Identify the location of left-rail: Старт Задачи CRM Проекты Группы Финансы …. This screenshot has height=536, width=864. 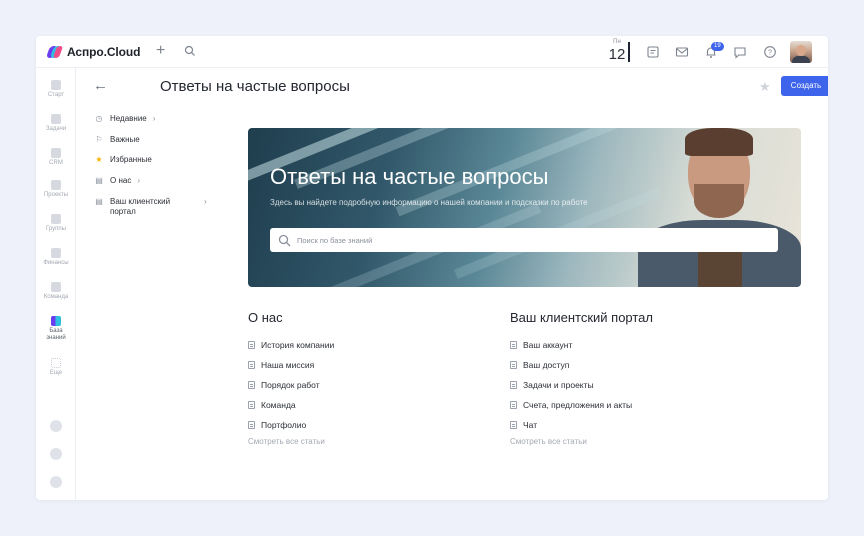
(56, 284).